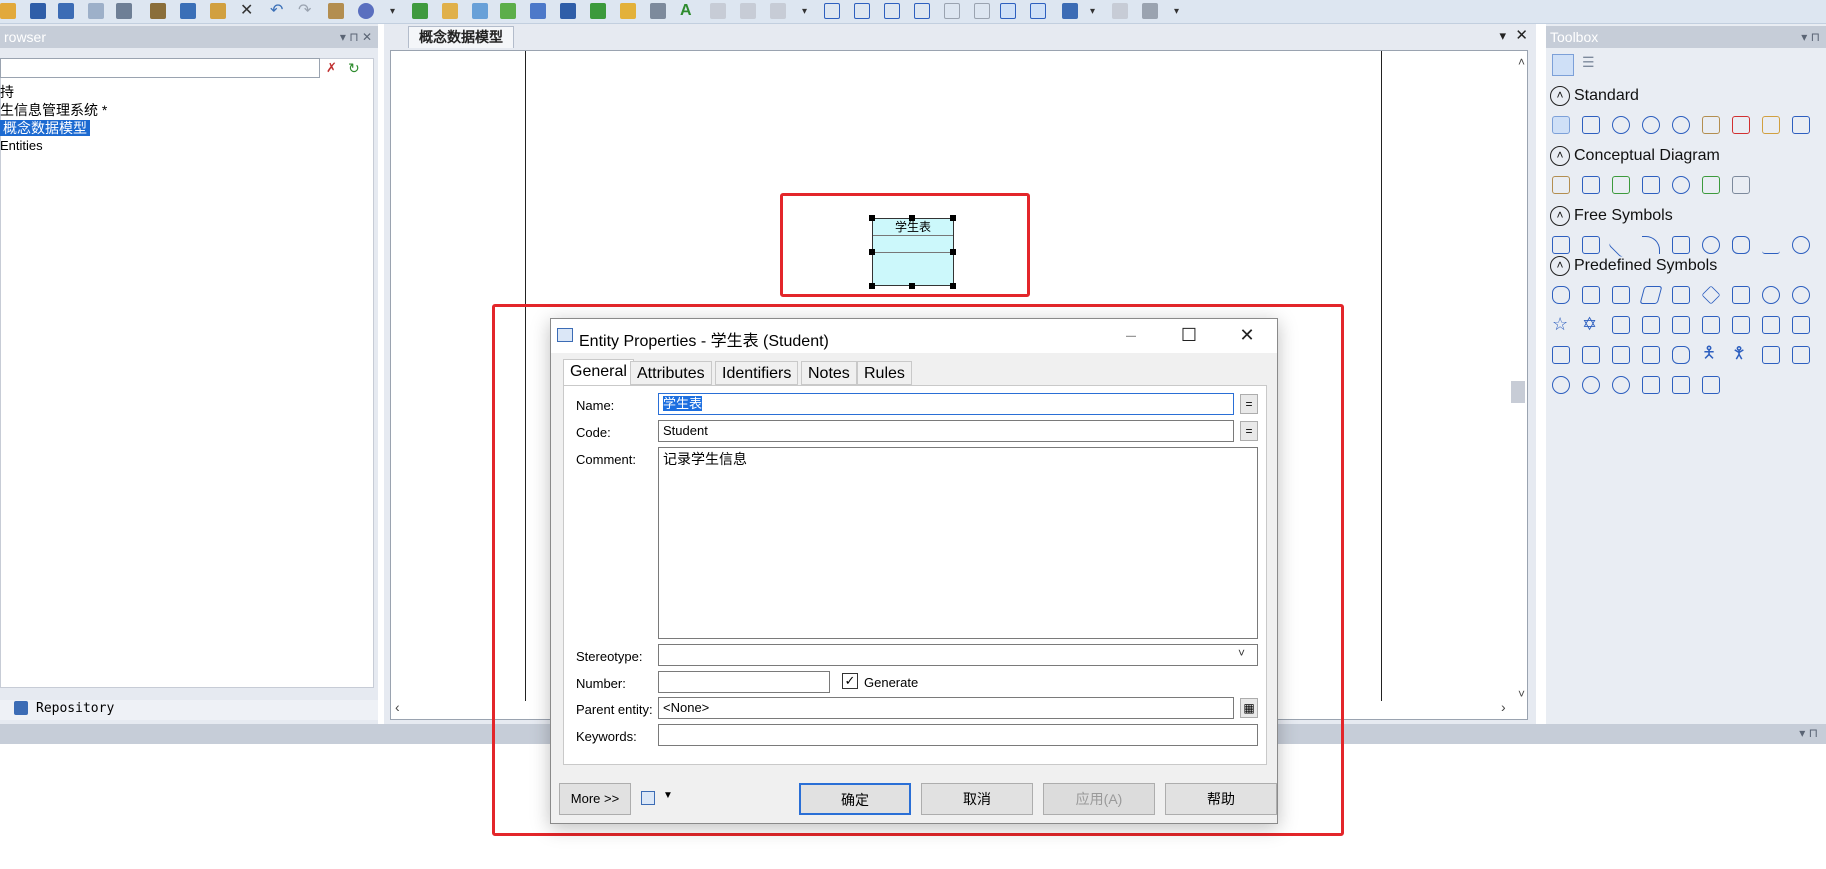 The image size is (1826, 869). I want to click on minimize-button: –, so click(1131, 336).